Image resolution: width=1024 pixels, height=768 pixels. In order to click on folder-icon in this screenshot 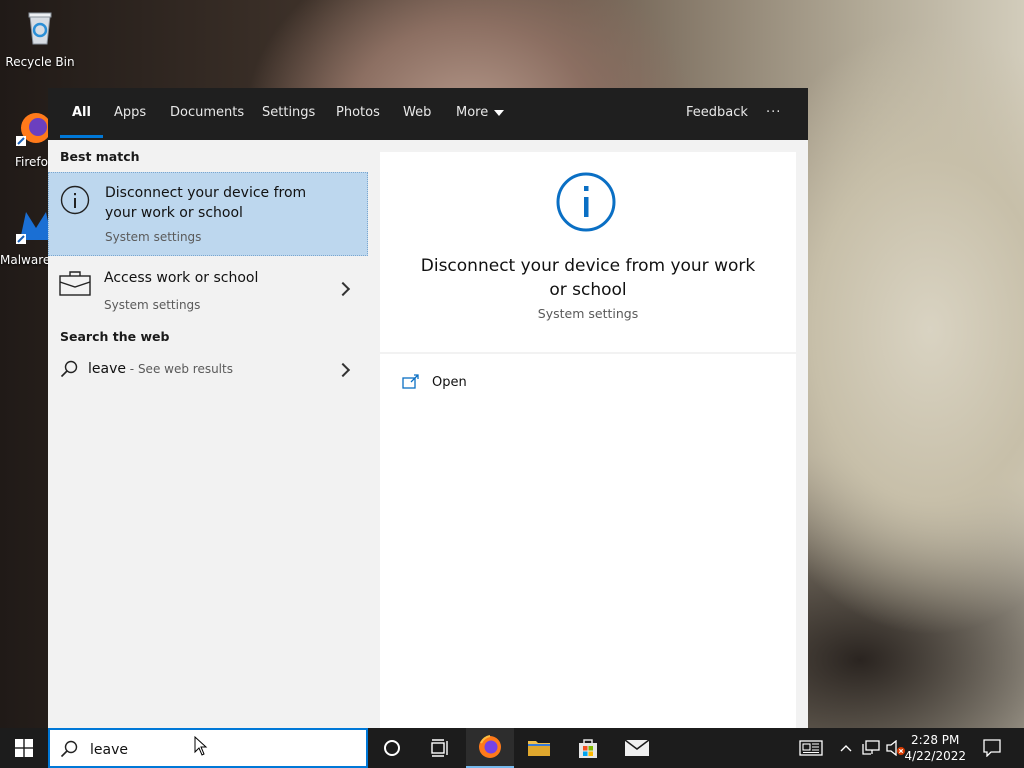, I will do `click(539, 748)`.